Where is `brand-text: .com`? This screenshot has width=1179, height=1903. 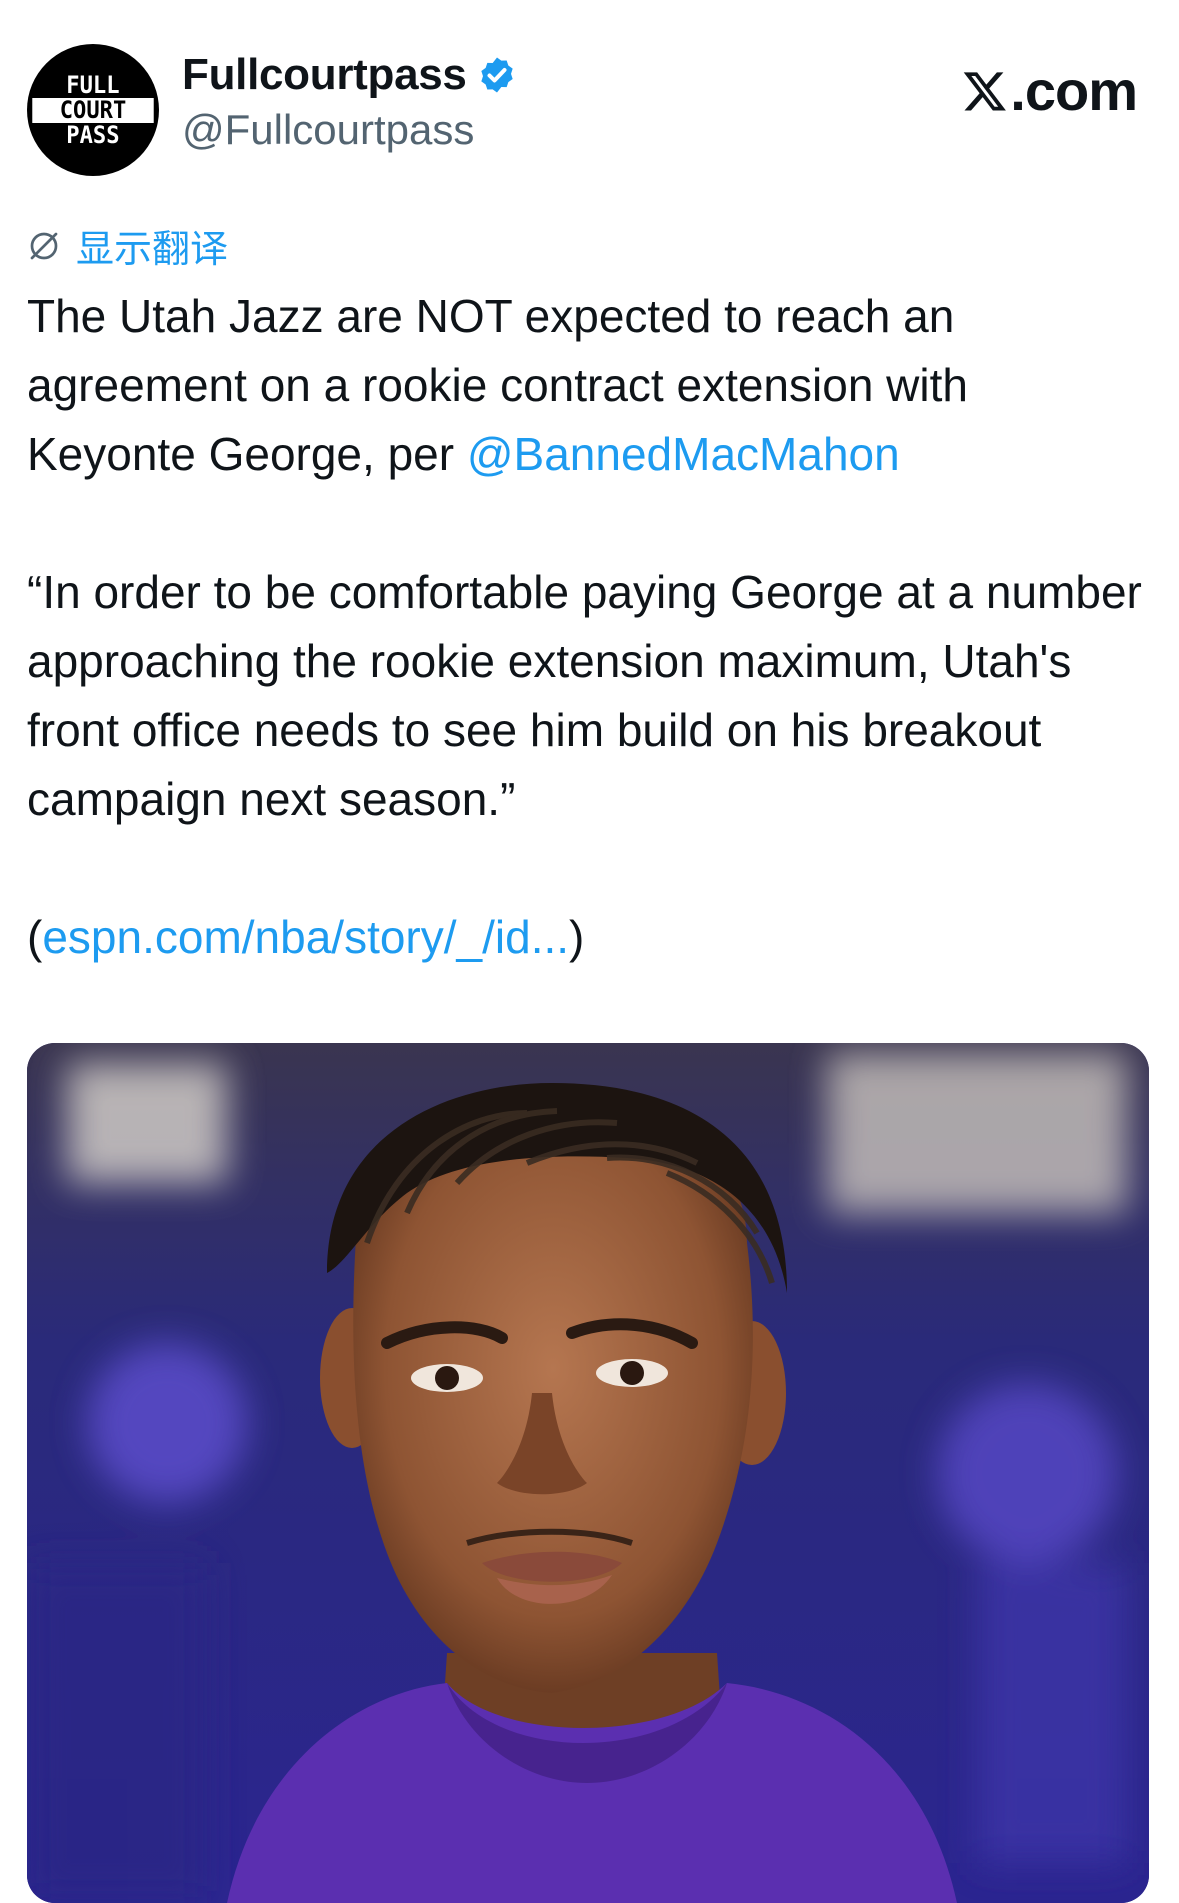
brand-text: .com is located at coordinates (1074, 90).